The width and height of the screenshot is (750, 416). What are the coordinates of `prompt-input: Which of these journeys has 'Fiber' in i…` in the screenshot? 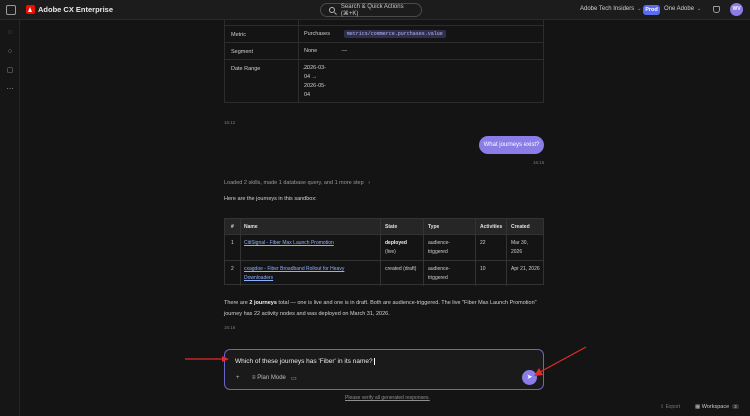 It's located at (305, 361).